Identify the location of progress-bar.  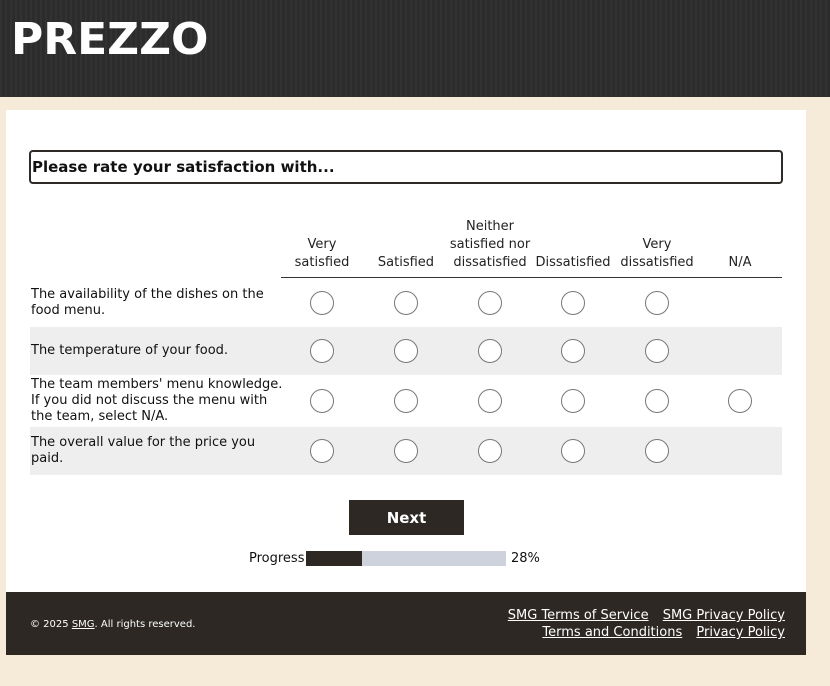
(406, 558).